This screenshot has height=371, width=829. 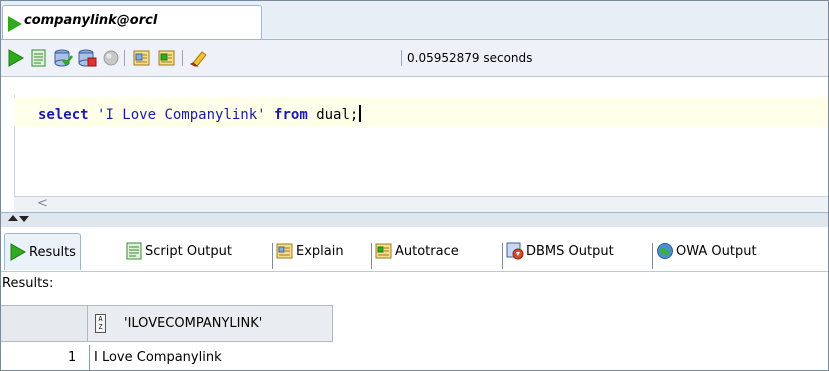 I want to click on results-label: Results:, so click(x=28, y=283).